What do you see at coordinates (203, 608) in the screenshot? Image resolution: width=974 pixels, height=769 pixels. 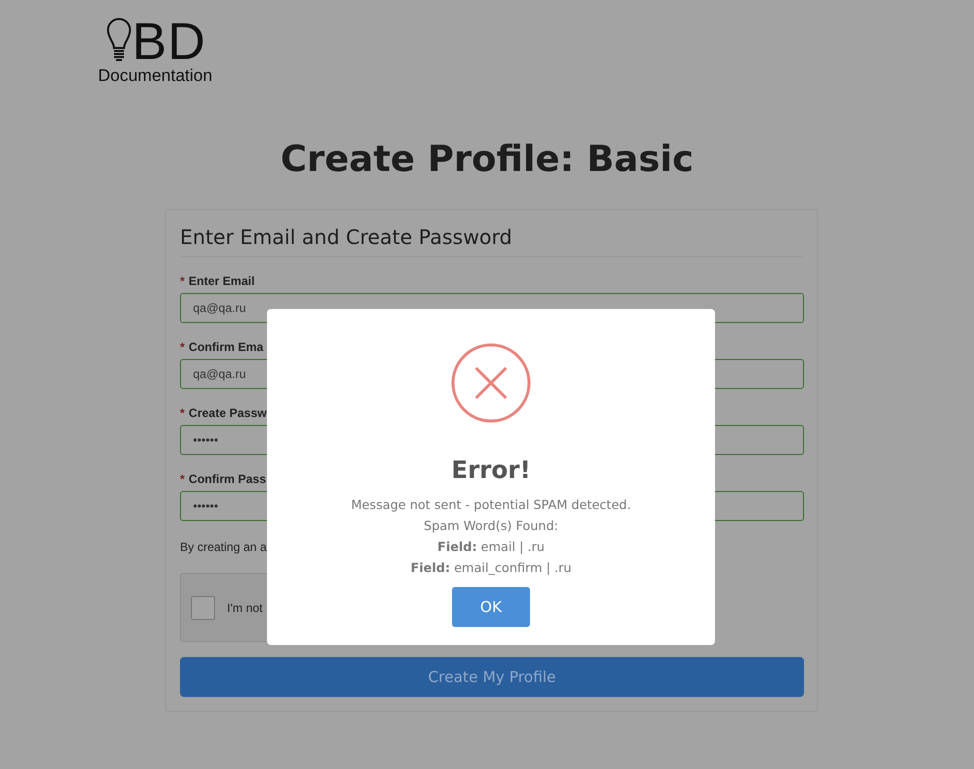 I see `captcha-checkbox` at bounding box center [203, 608].